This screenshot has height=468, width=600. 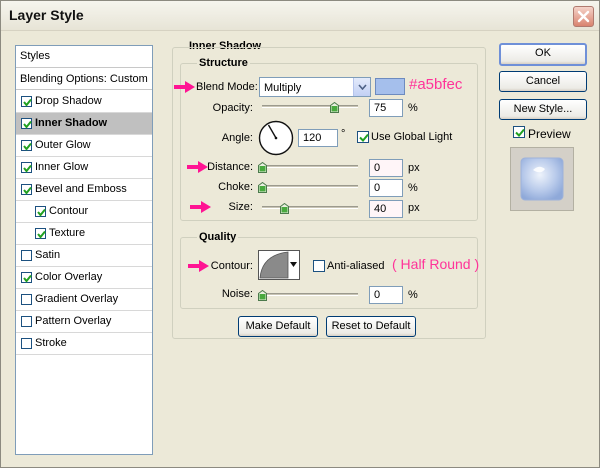 What do you see at coordinates (310, 186) in the screenshot?
I see `choke-slider-track` at bounding box center [310, 186].